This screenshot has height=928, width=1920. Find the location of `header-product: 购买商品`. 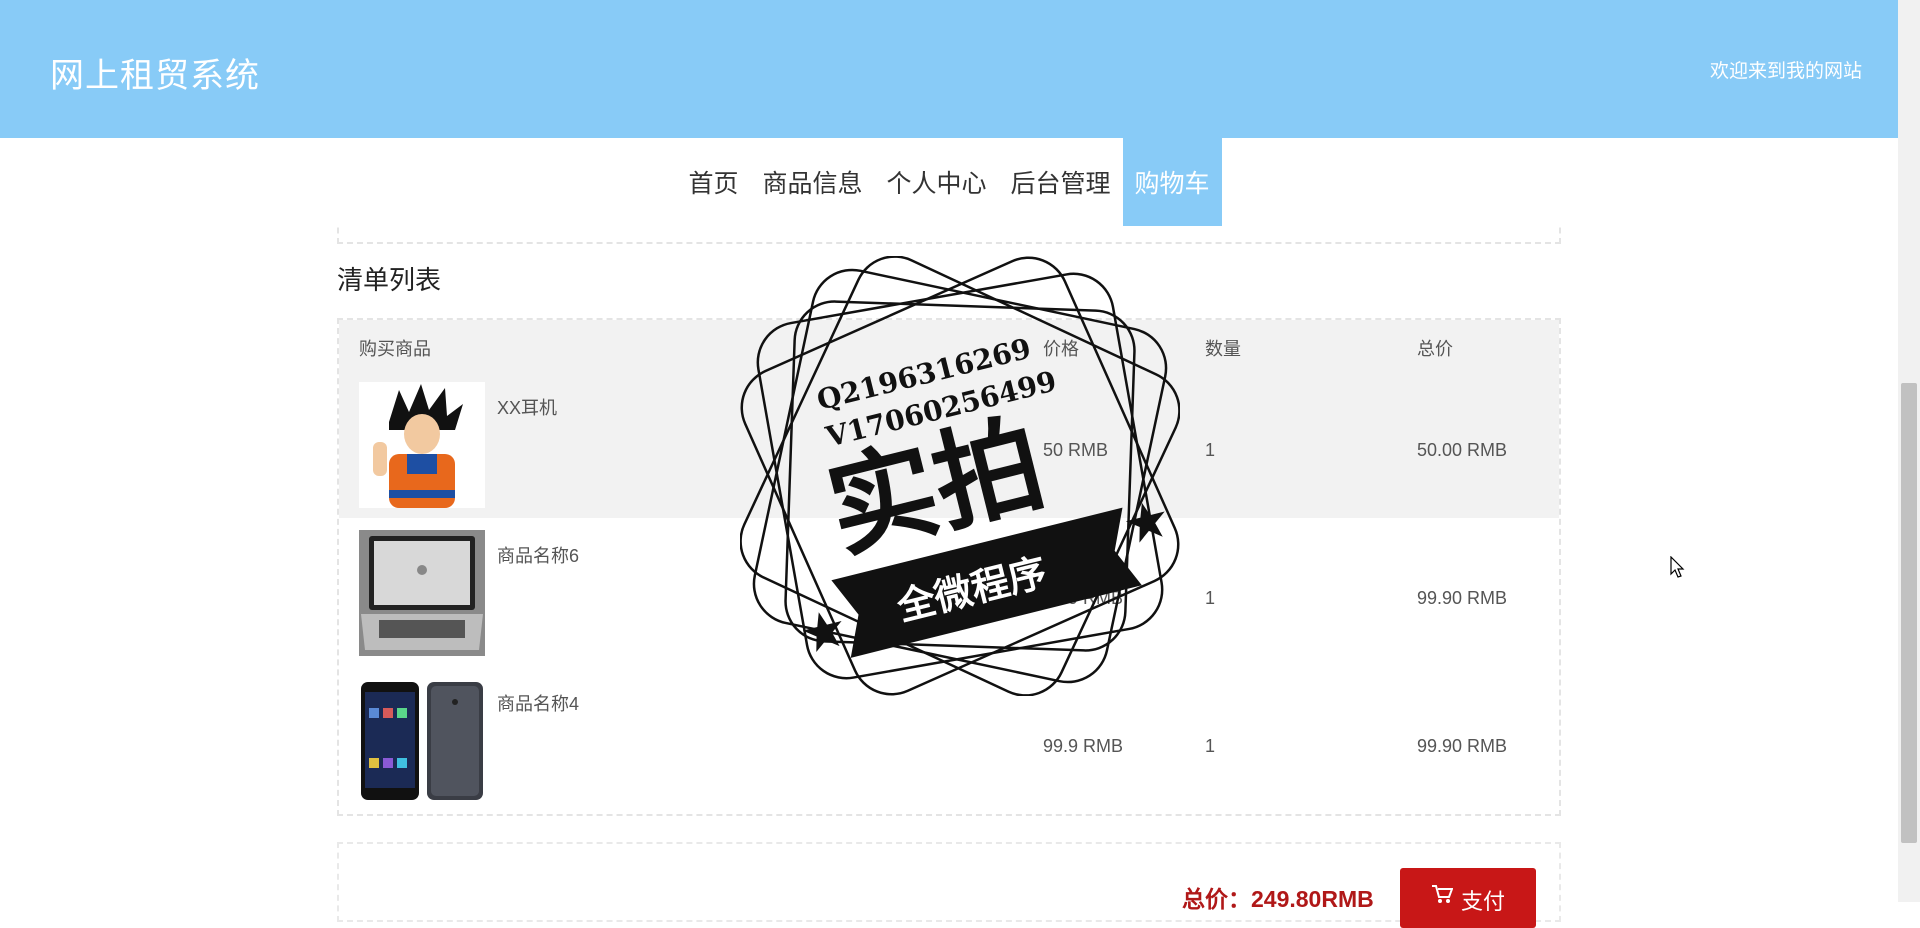

header-product: 购买商品 is located at coordinates (395, 349).